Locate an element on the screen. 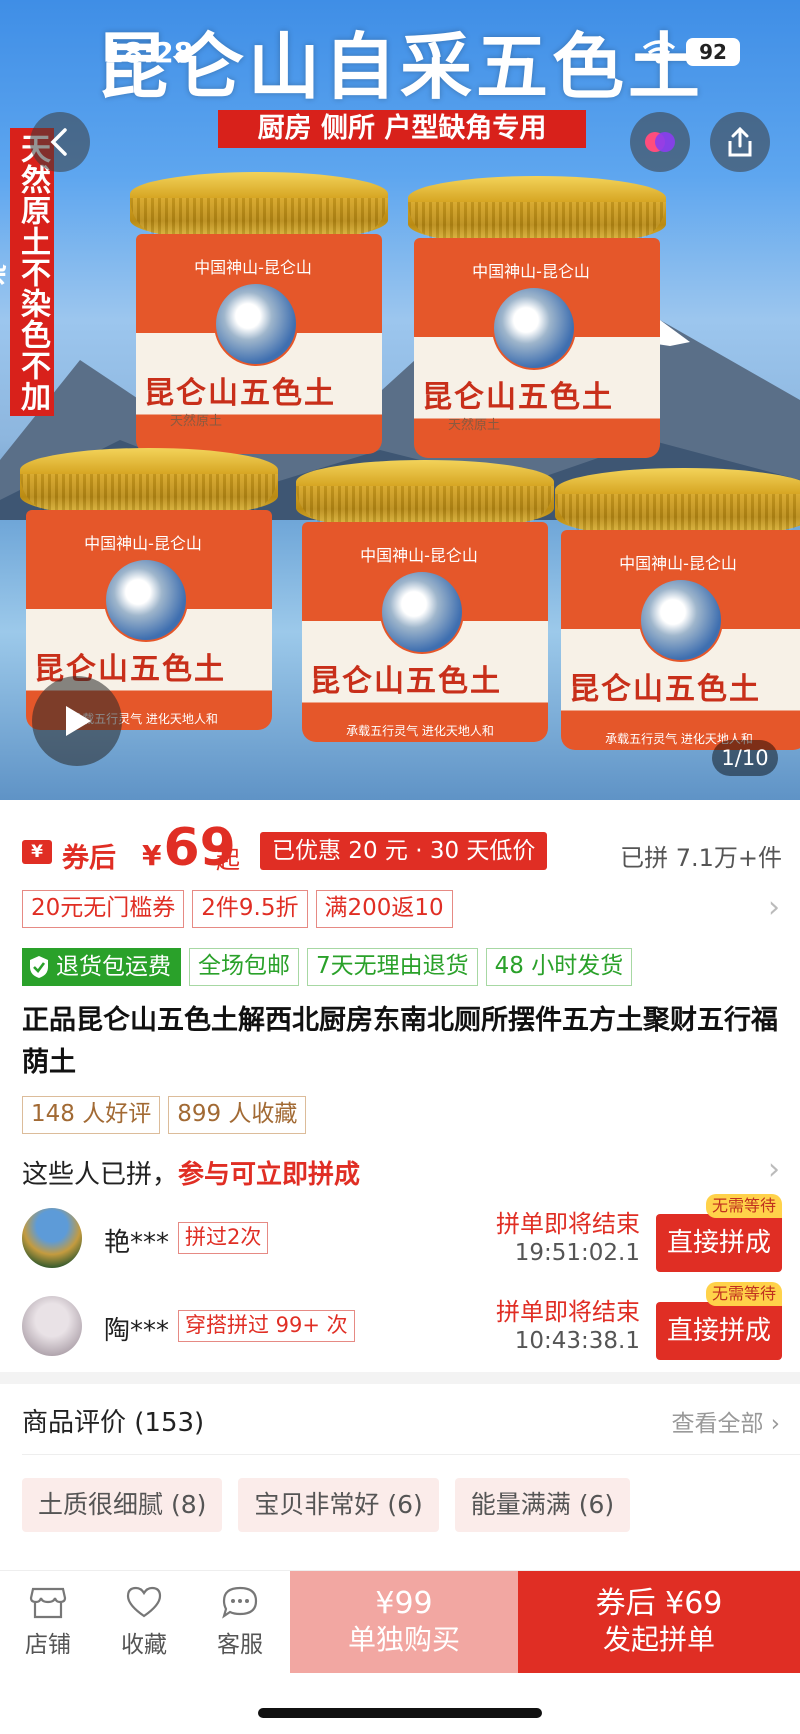 Image resolution: width=800 pixels, height=1734 pixels. currency-symbol: ¥ is located at coordinates (152, 855).